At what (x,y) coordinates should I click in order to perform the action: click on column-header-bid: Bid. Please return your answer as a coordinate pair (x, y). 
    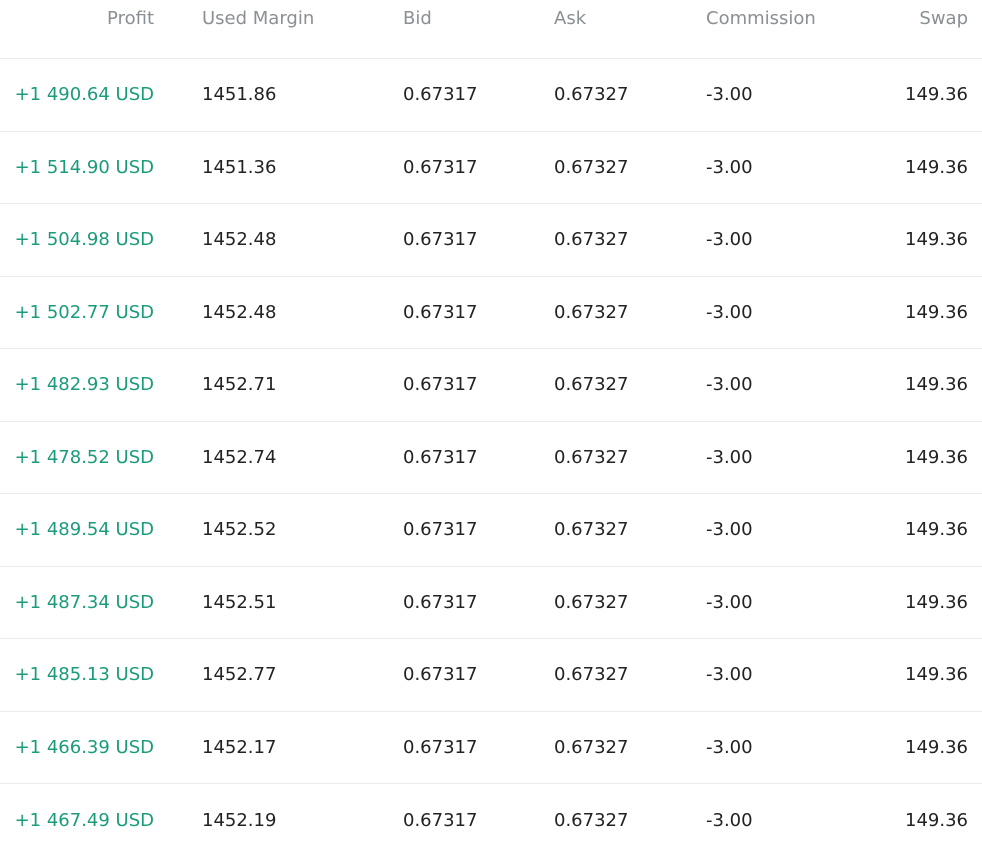
    Looking at the image, I should click on (417, 29).